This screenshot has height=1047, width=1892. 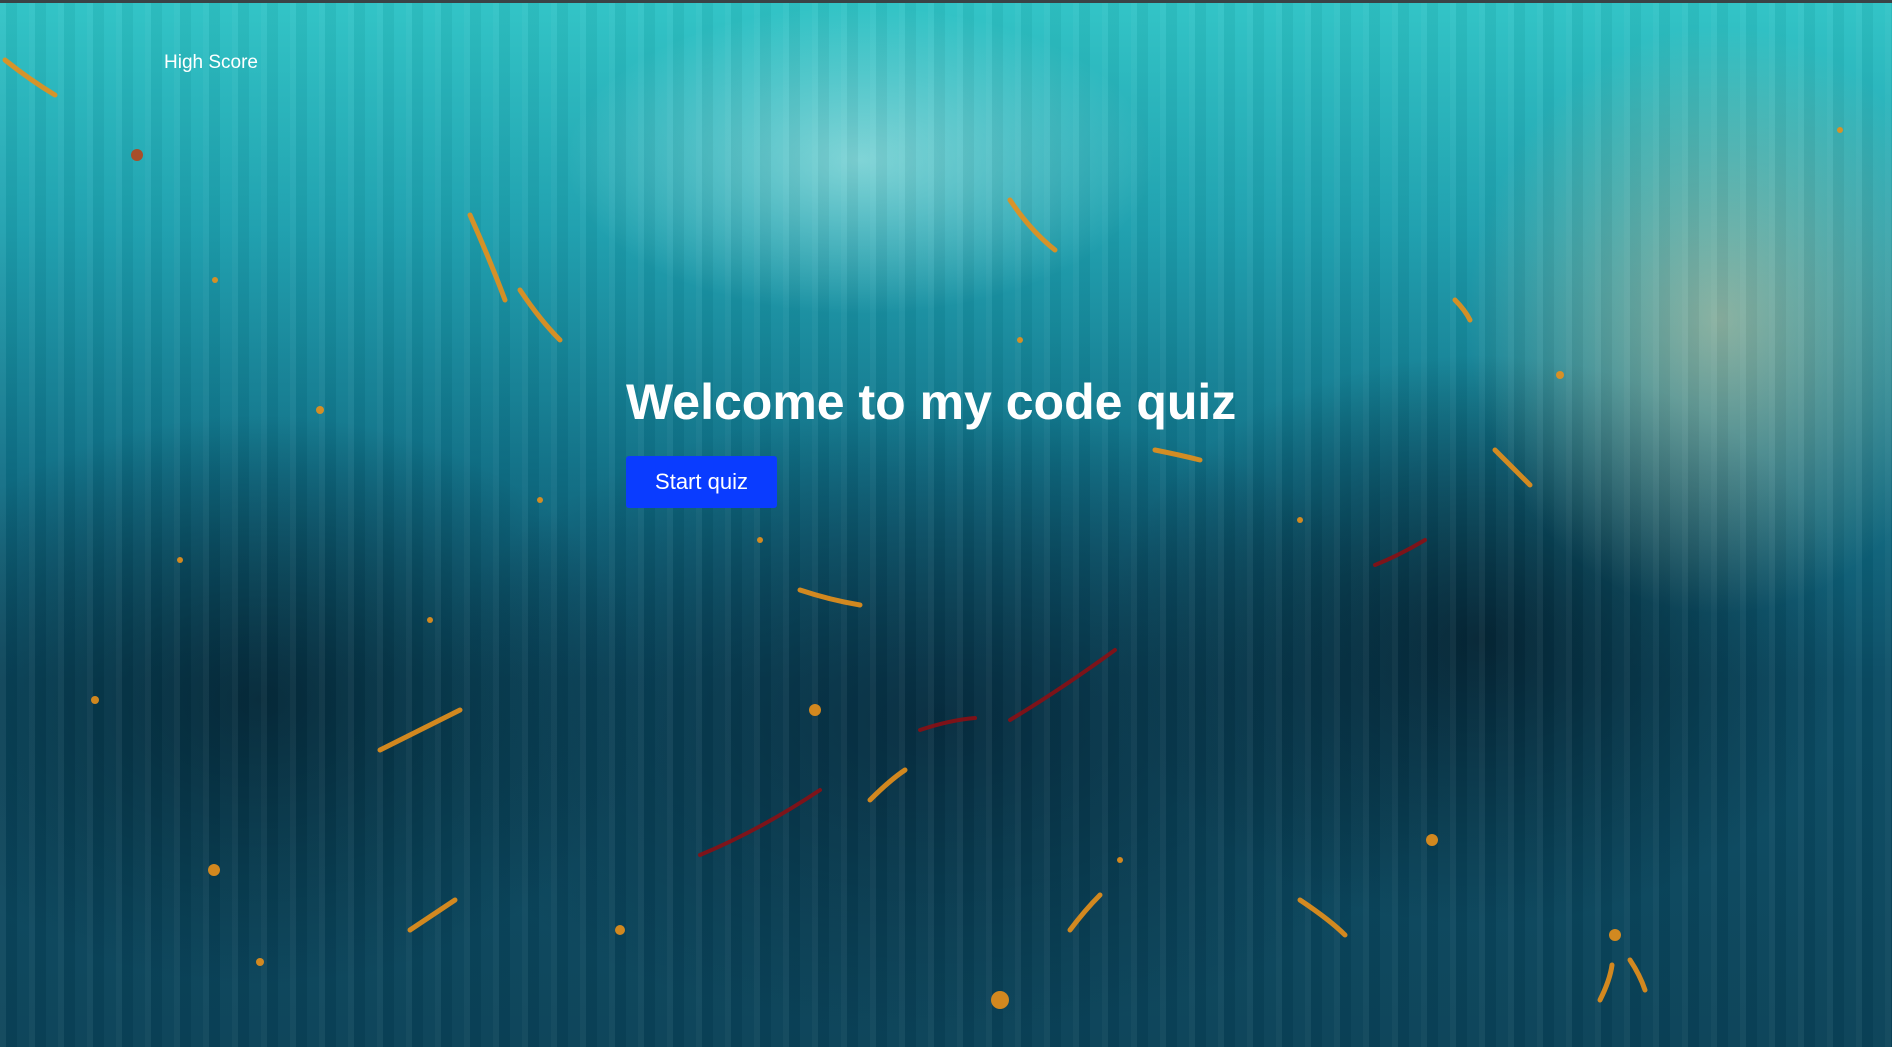 What do you see at coordinates (931, 438) in the screenshot?
I see `welcome-section: Welcome to my code quiz Start quiz` at bounding box center [931, 438].